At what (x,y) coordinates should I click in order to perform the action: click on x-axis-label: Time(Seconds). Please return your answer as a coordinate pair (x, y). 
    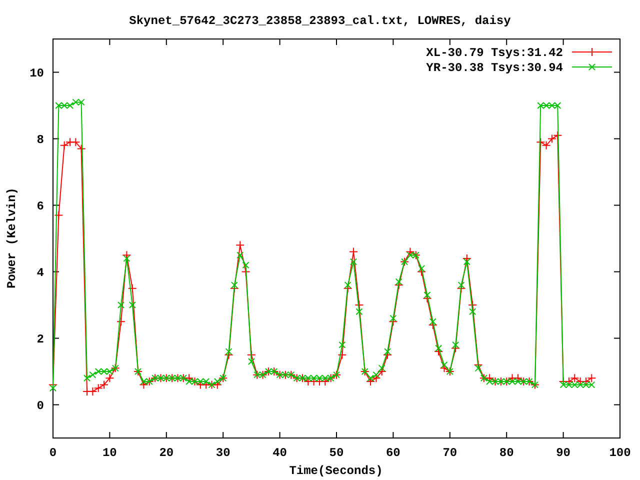
    Looking at the image, I should click on (336, 471).